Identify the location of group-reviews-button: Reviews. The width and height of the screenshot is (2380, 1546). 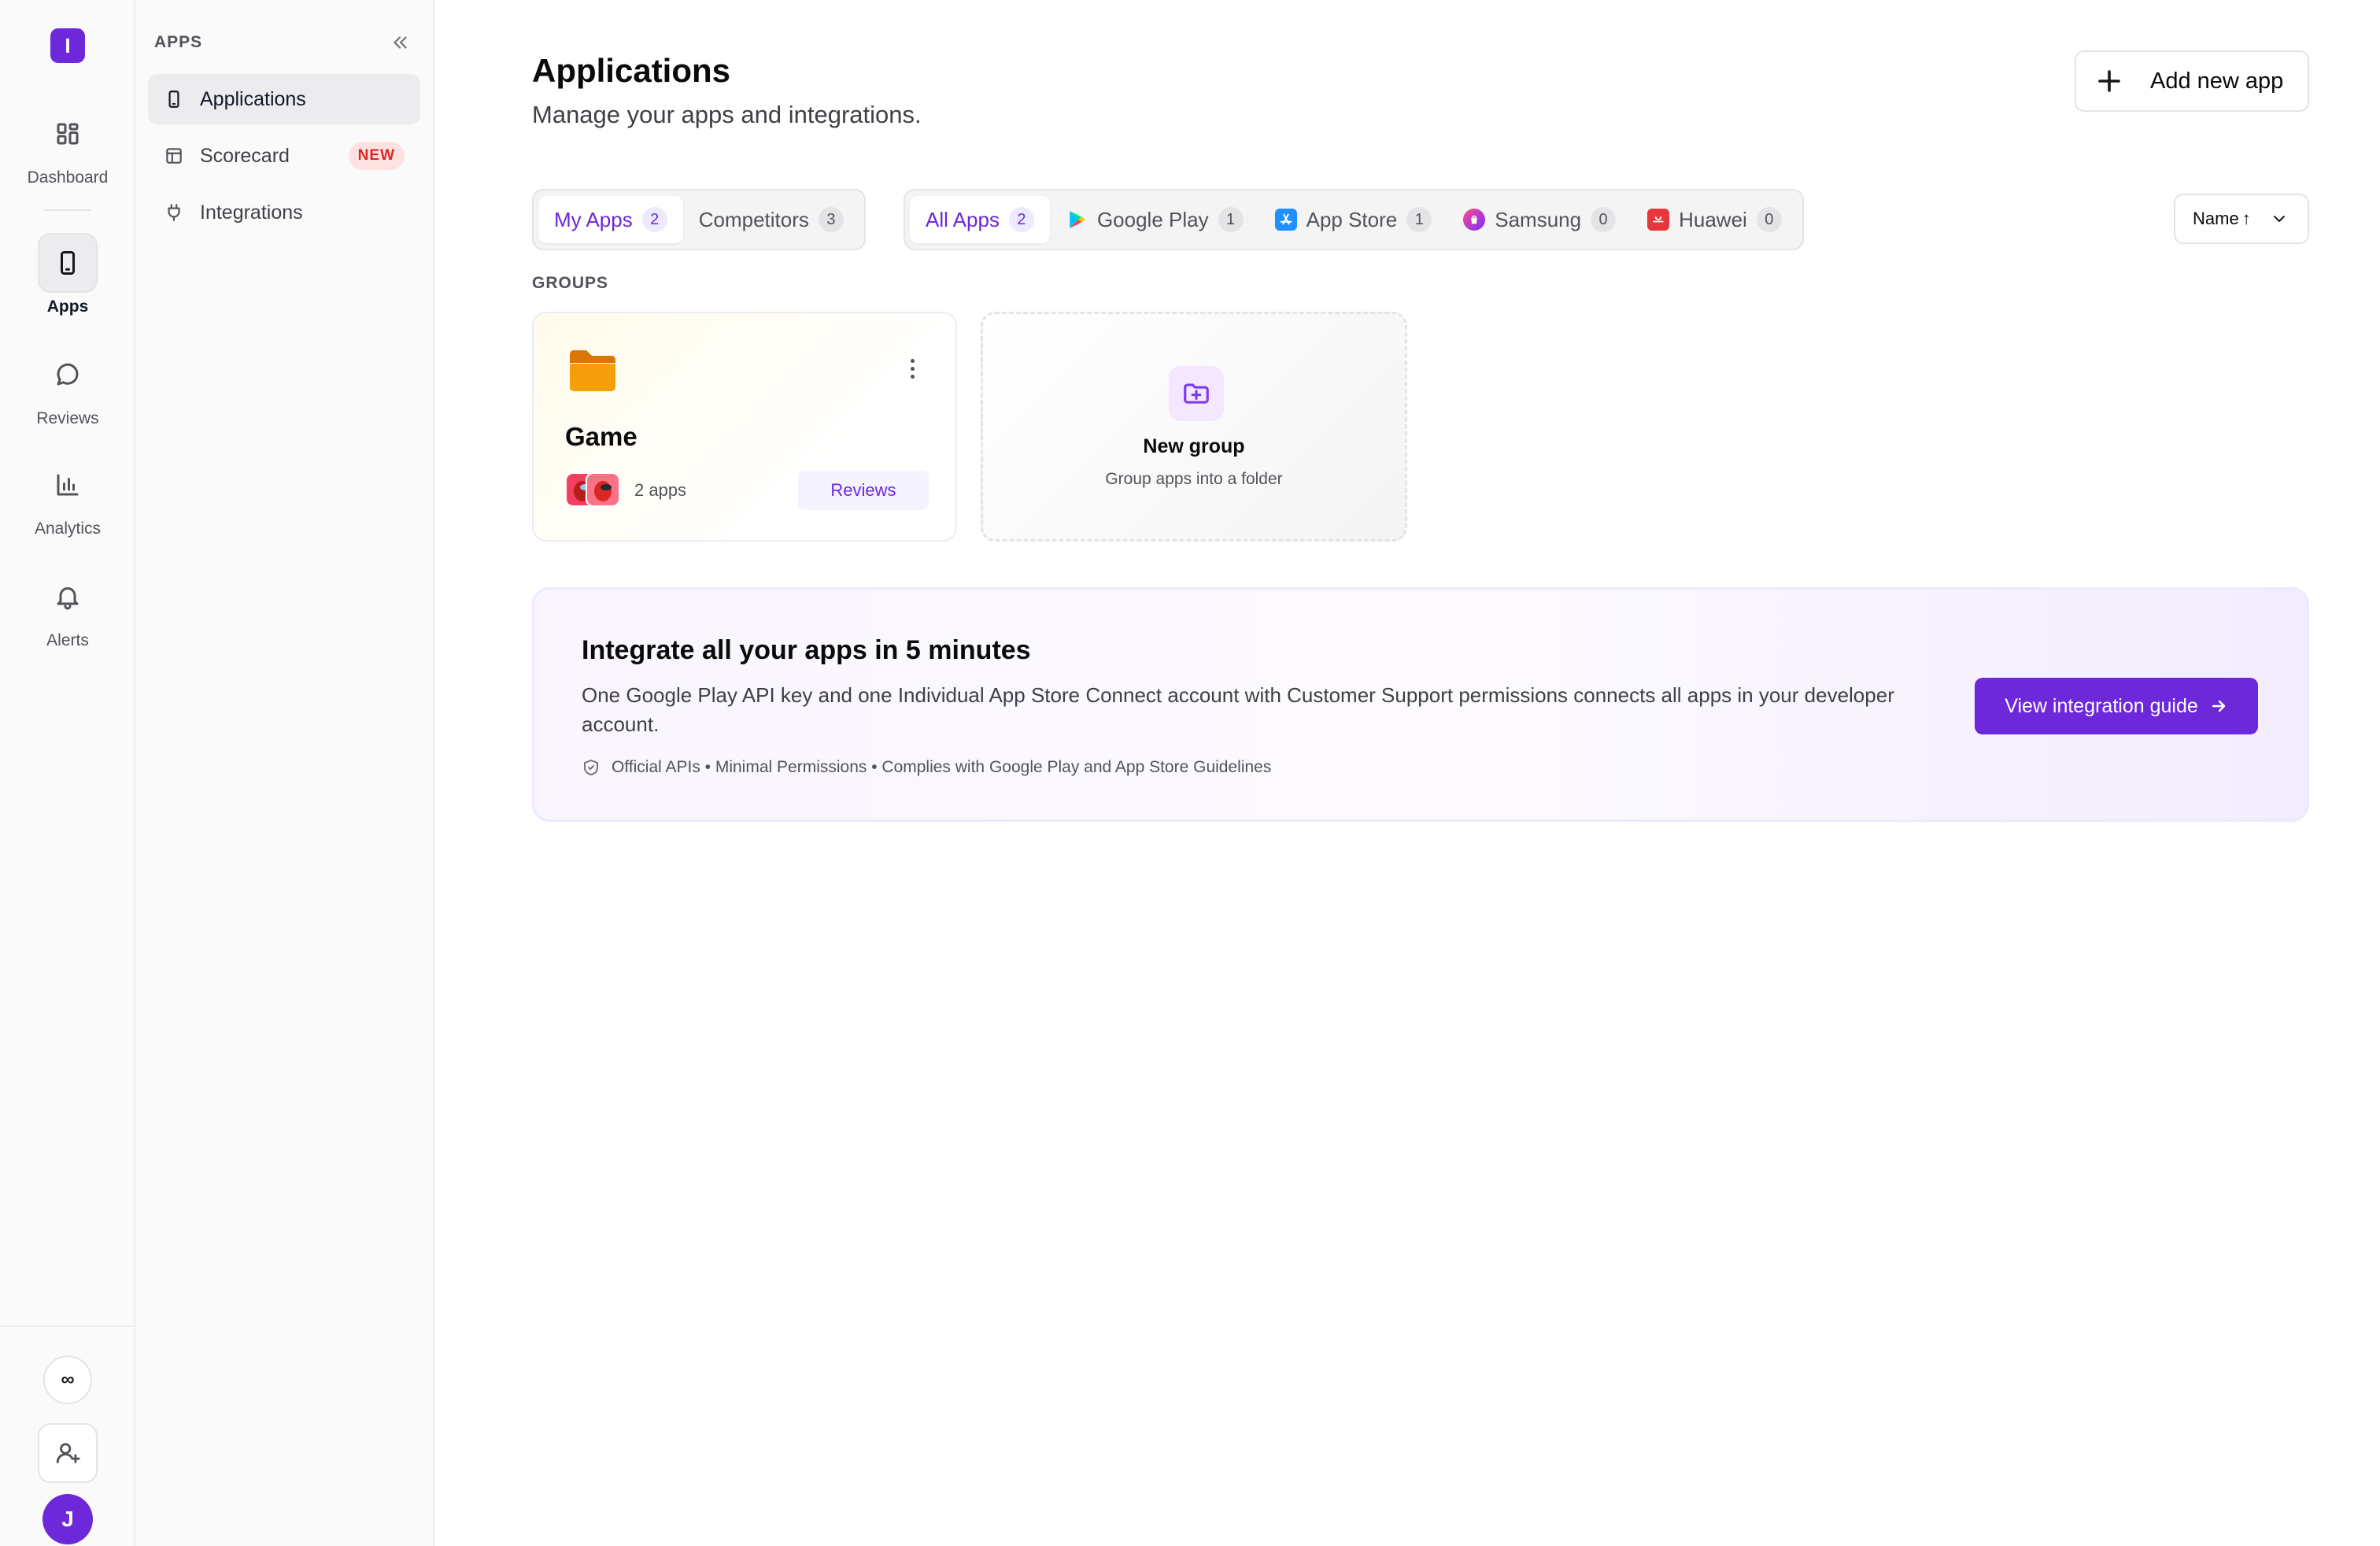
(863, 490).